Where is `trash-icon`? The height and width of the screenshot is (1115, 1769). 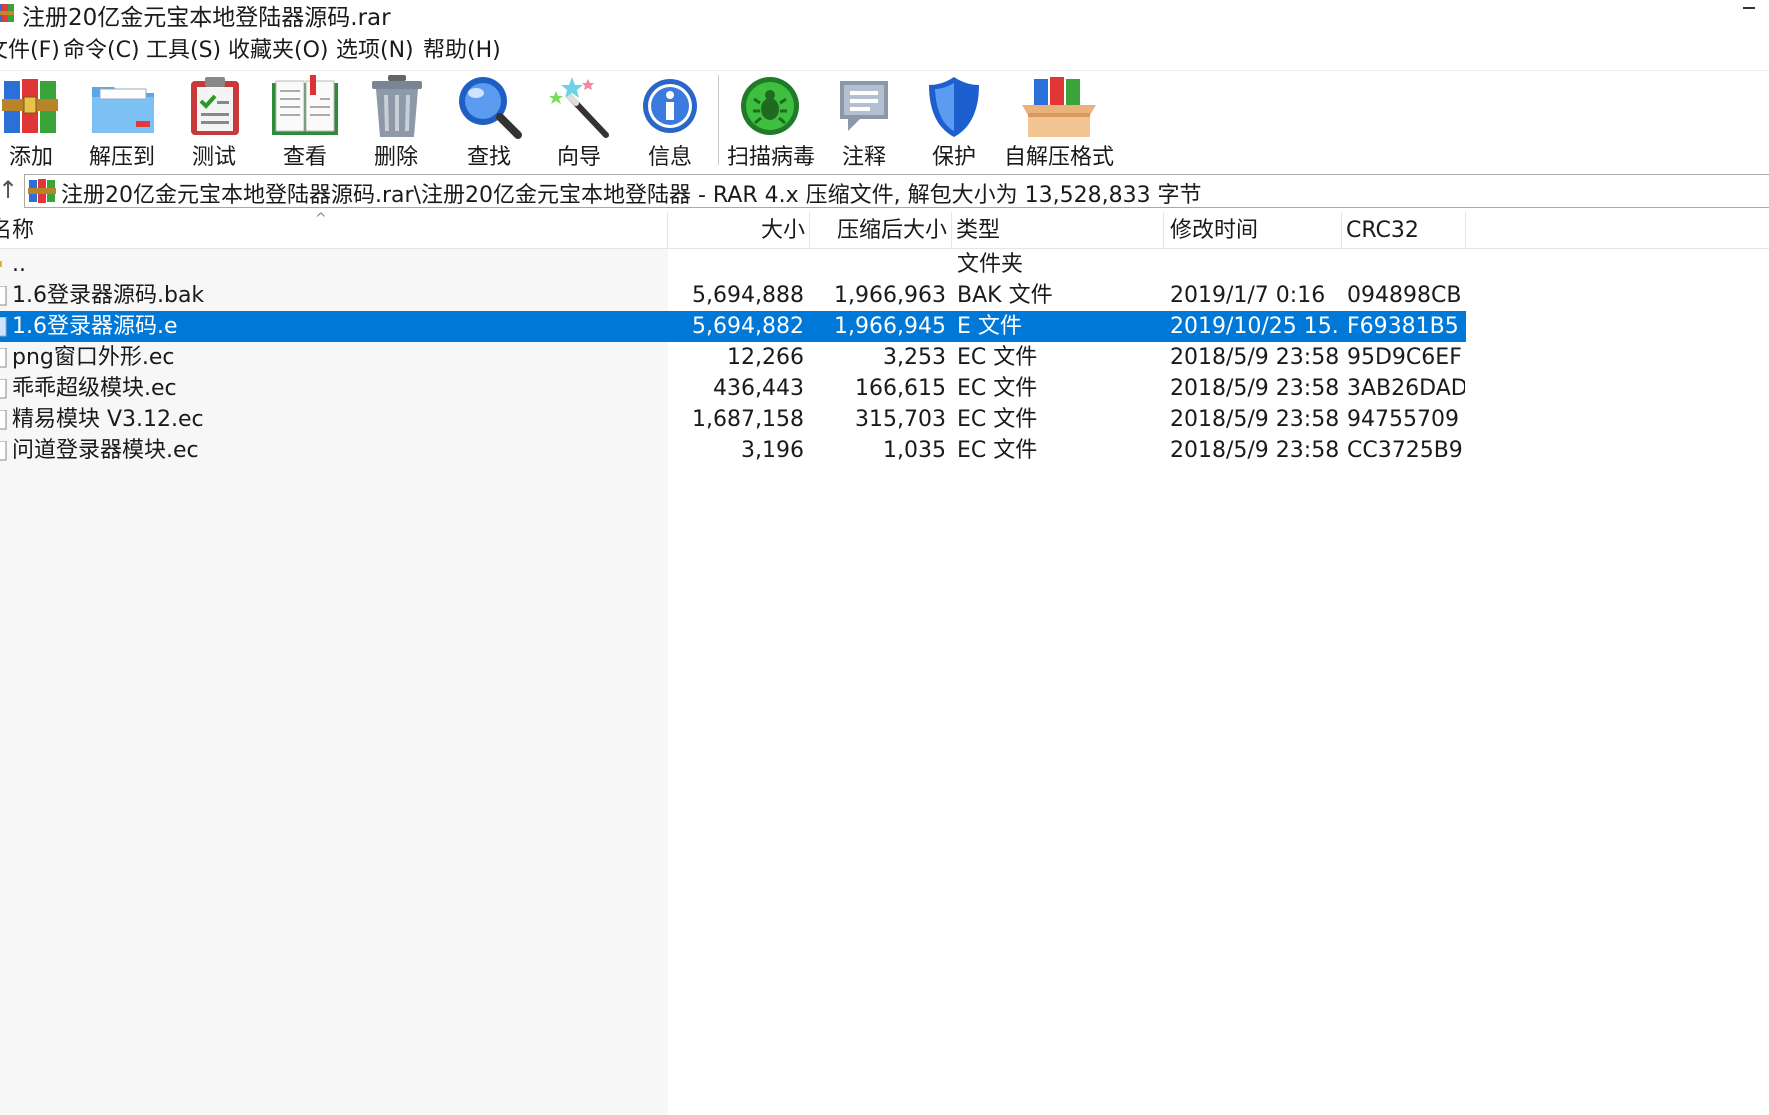 trash-icon is located at coordinates (397, 109).